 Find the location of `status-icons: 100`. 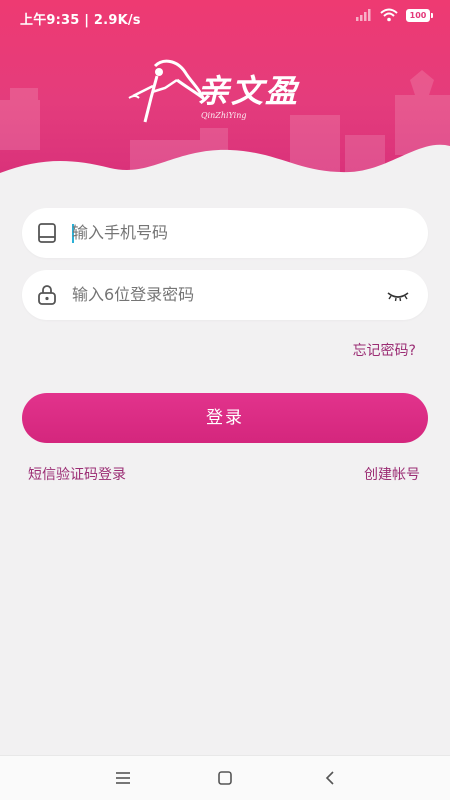

status-icons: 100 is located at coordinates (394, 15).